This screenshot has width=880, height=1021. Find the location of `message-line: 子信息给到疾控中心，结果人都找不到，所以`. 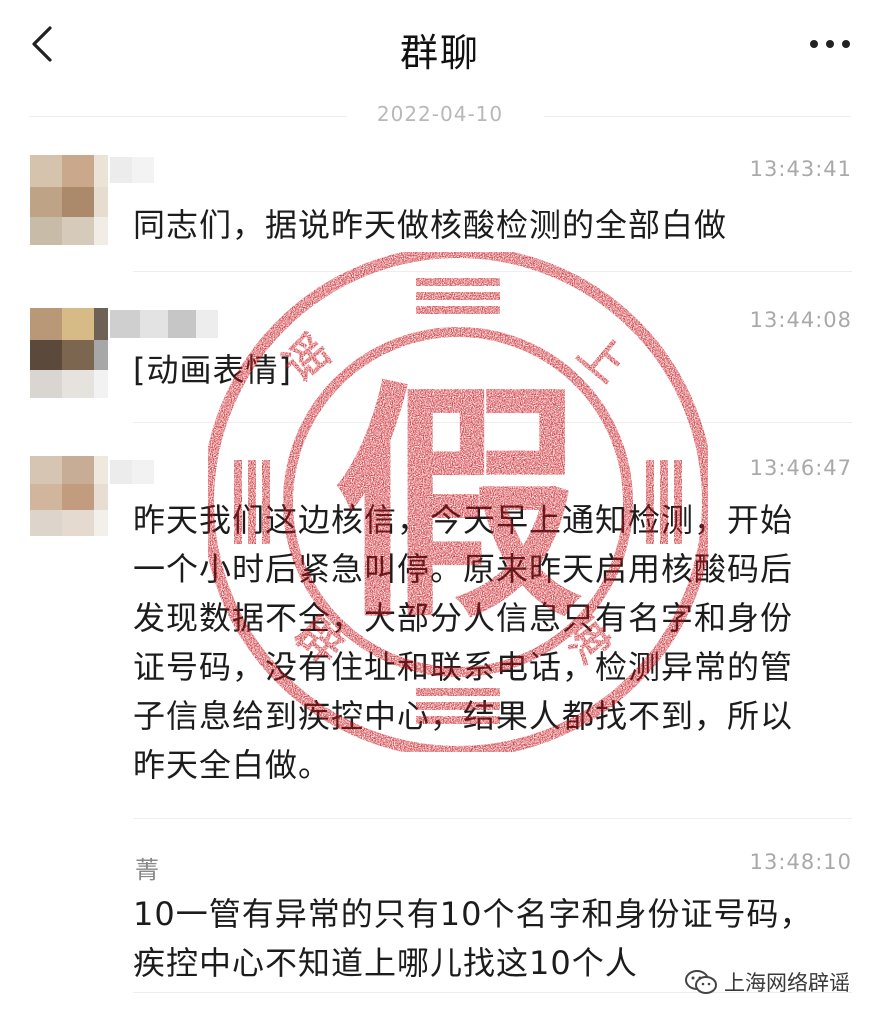

message-line: 子信息给到疾控中心，结果人都找不到，所以 is located at coordinates (463, 716).